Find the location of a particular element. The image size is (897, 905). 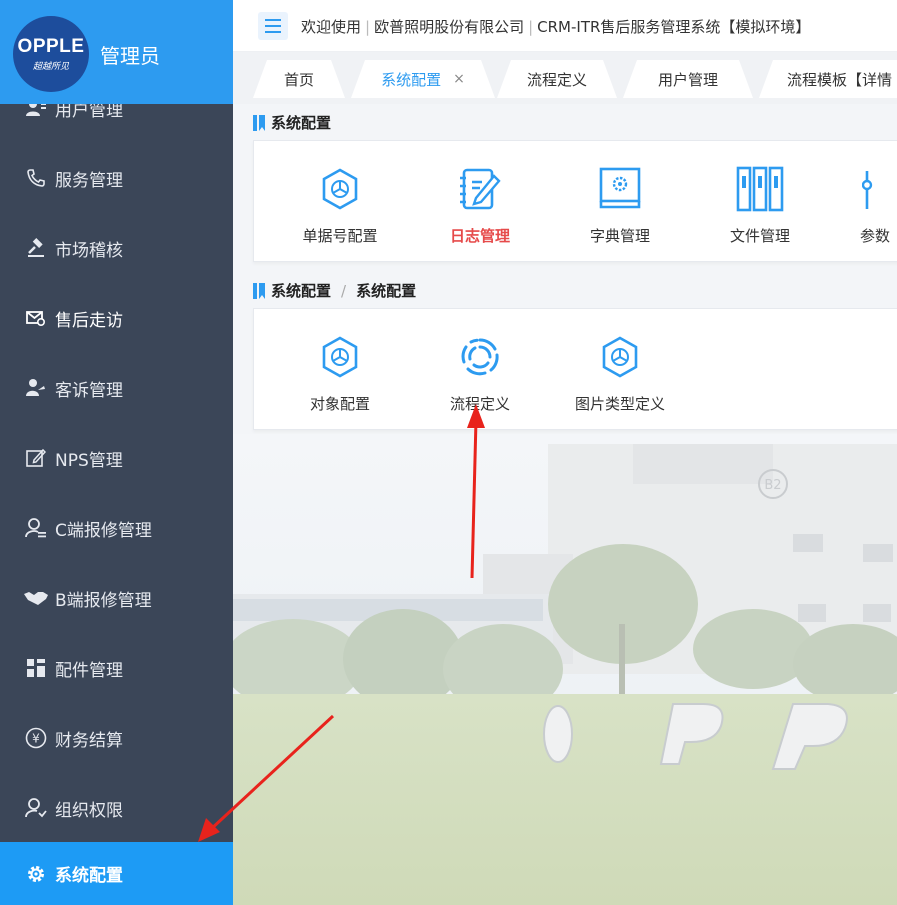

config-panel: 单据号配置 日志管理 字典管理 文件管理 参数 is located at coordinates (575, 201).